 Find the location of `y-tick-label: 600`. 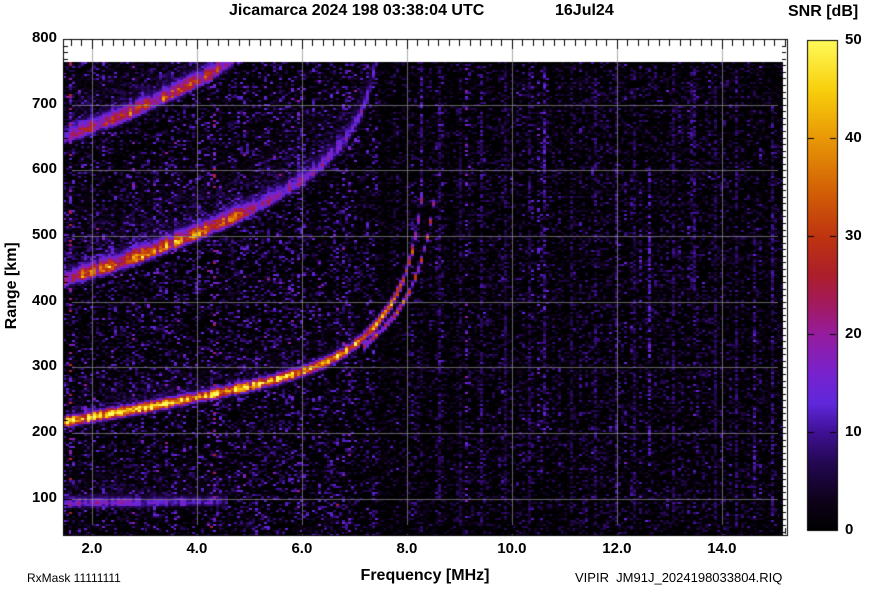

y-tick-label: 600 is located at coordinates (44, 169).